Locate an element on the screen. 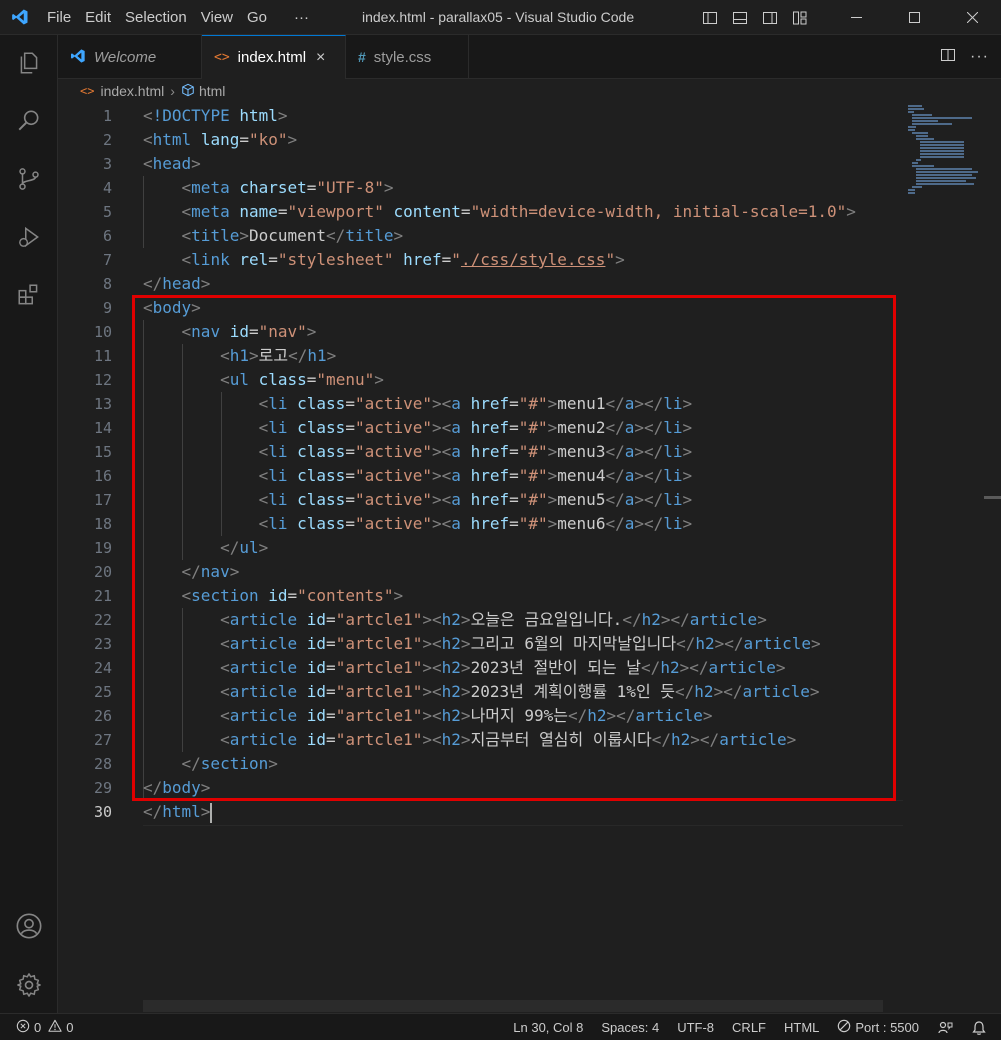 The height and width of the screenshot is (1040, 1001). live-server-port: Port : 5500 is located at coordinates (878, 1027).